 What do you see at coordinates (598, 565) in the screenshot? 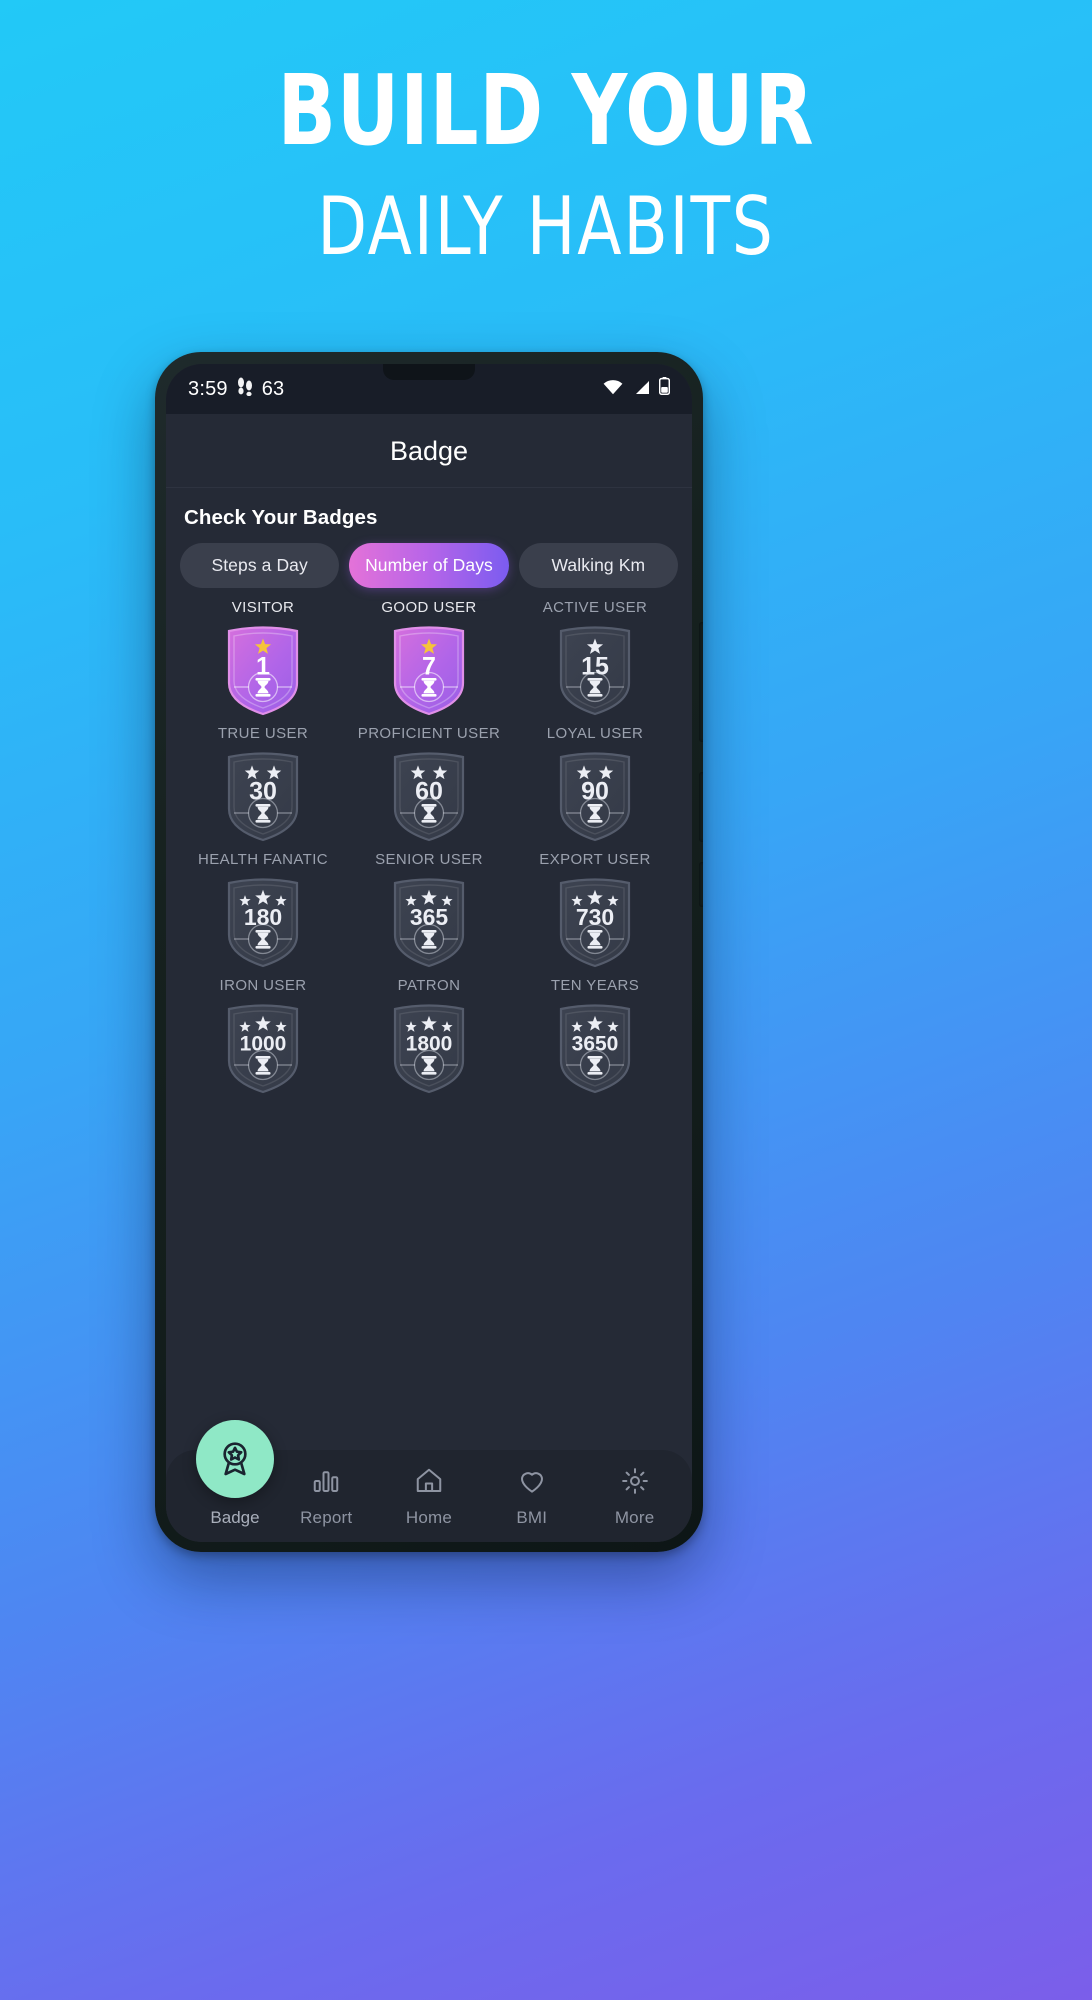
I see `tab-walking-km: Walking Km` at bounding box center [598, 565].